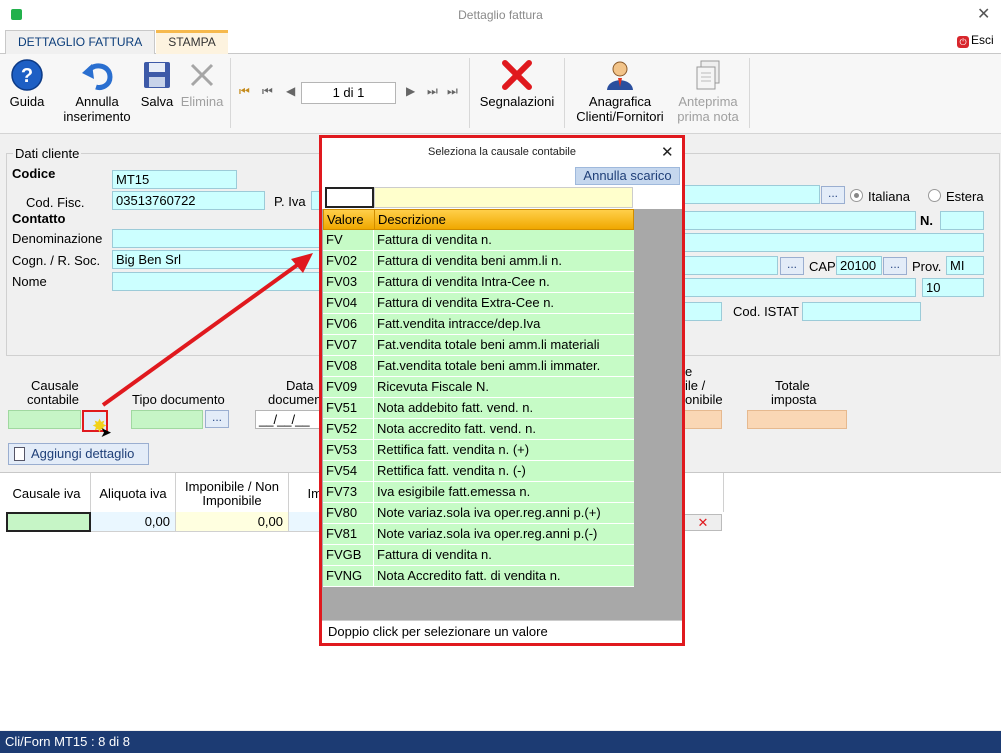  Describe the element at coordinates (188, 200) in the screenshot. I see `codice-fiscale-field: 03513760722` at that location.